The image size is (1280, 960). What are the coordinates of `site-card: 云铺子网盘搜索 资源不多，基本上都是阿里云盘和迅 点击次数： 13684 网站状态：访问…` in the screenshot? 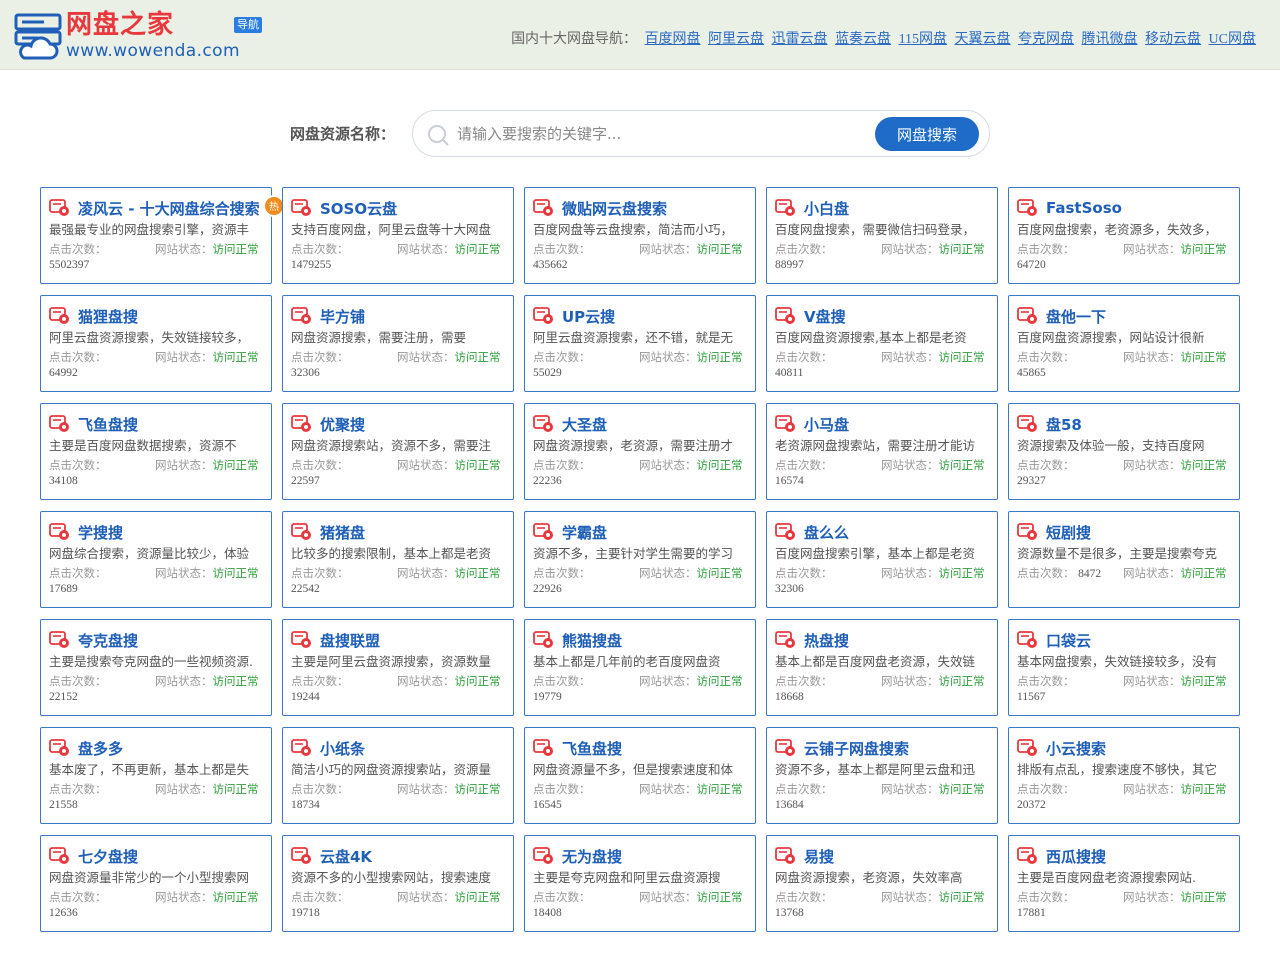 It's located at (882, 775).